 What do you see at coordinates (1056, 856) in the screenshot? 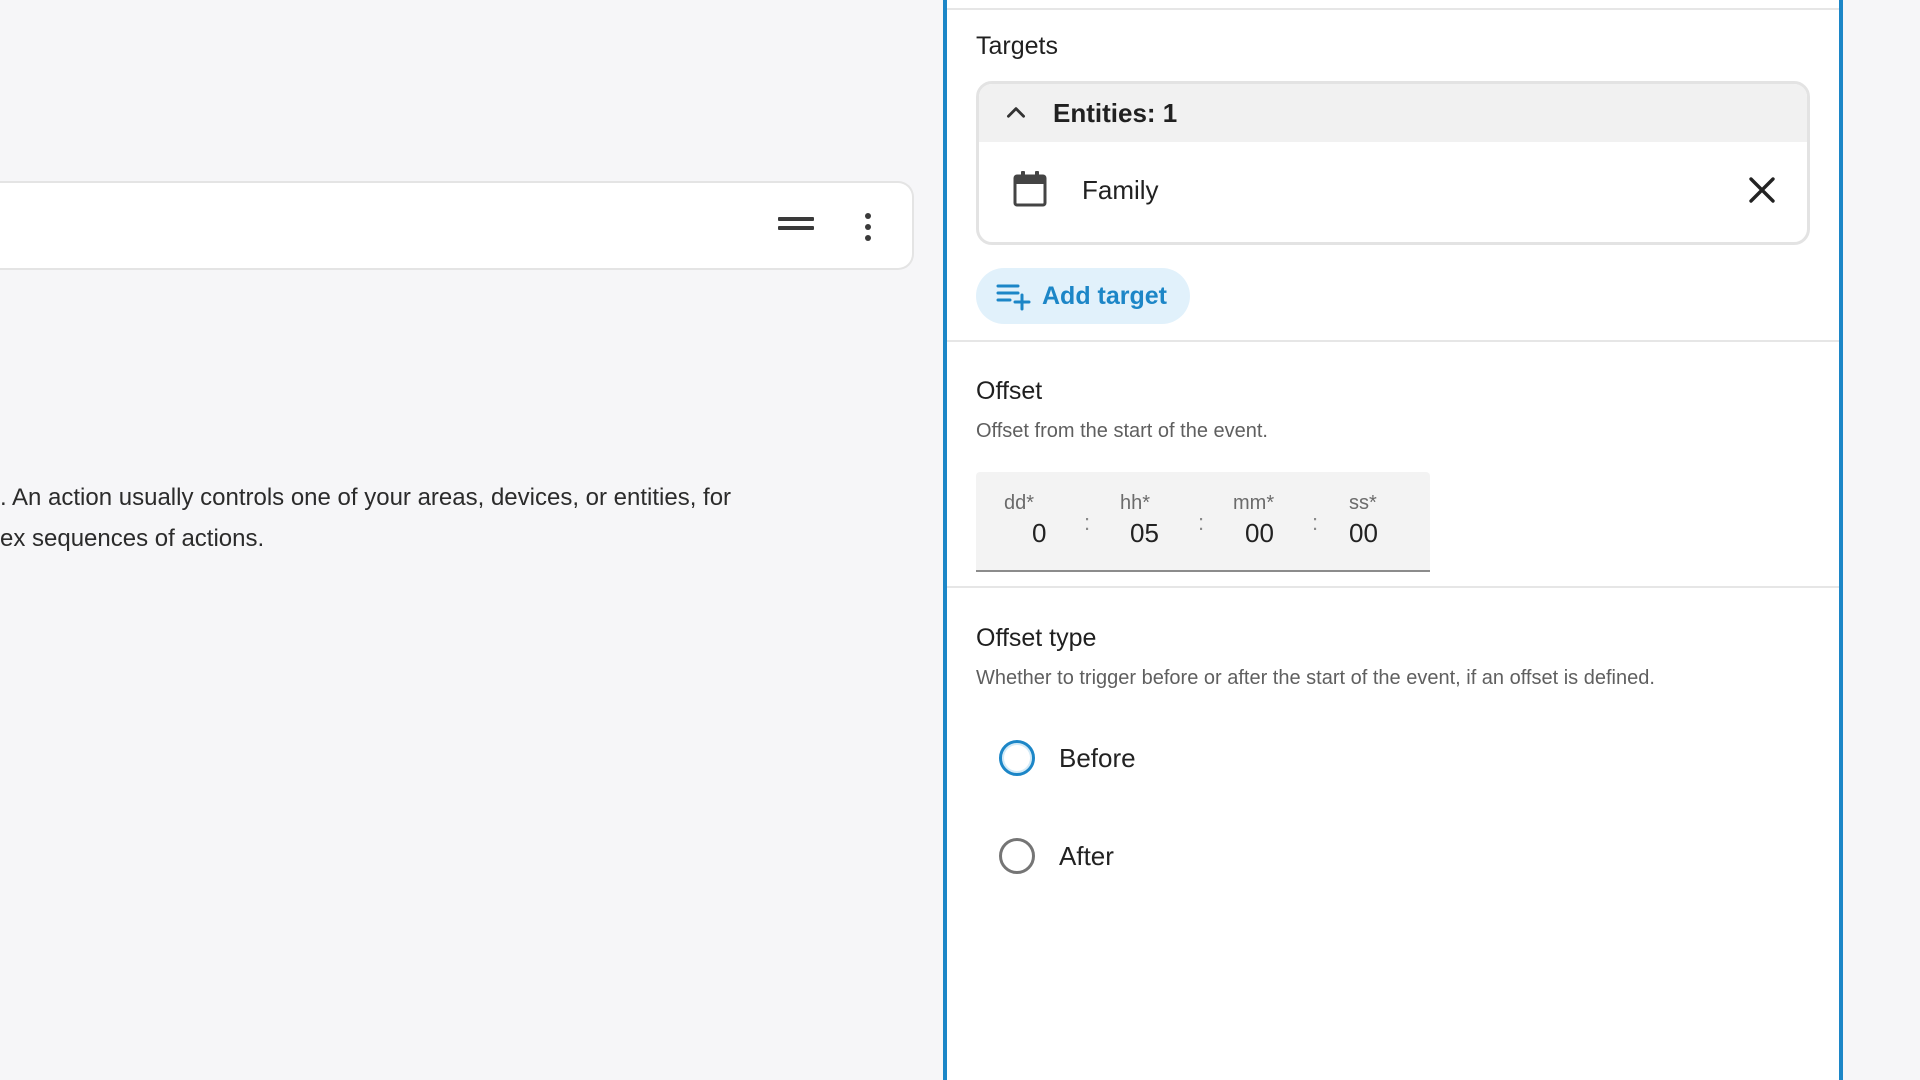
I see `radio-option-after: After` at bounding box center [1056, 856].